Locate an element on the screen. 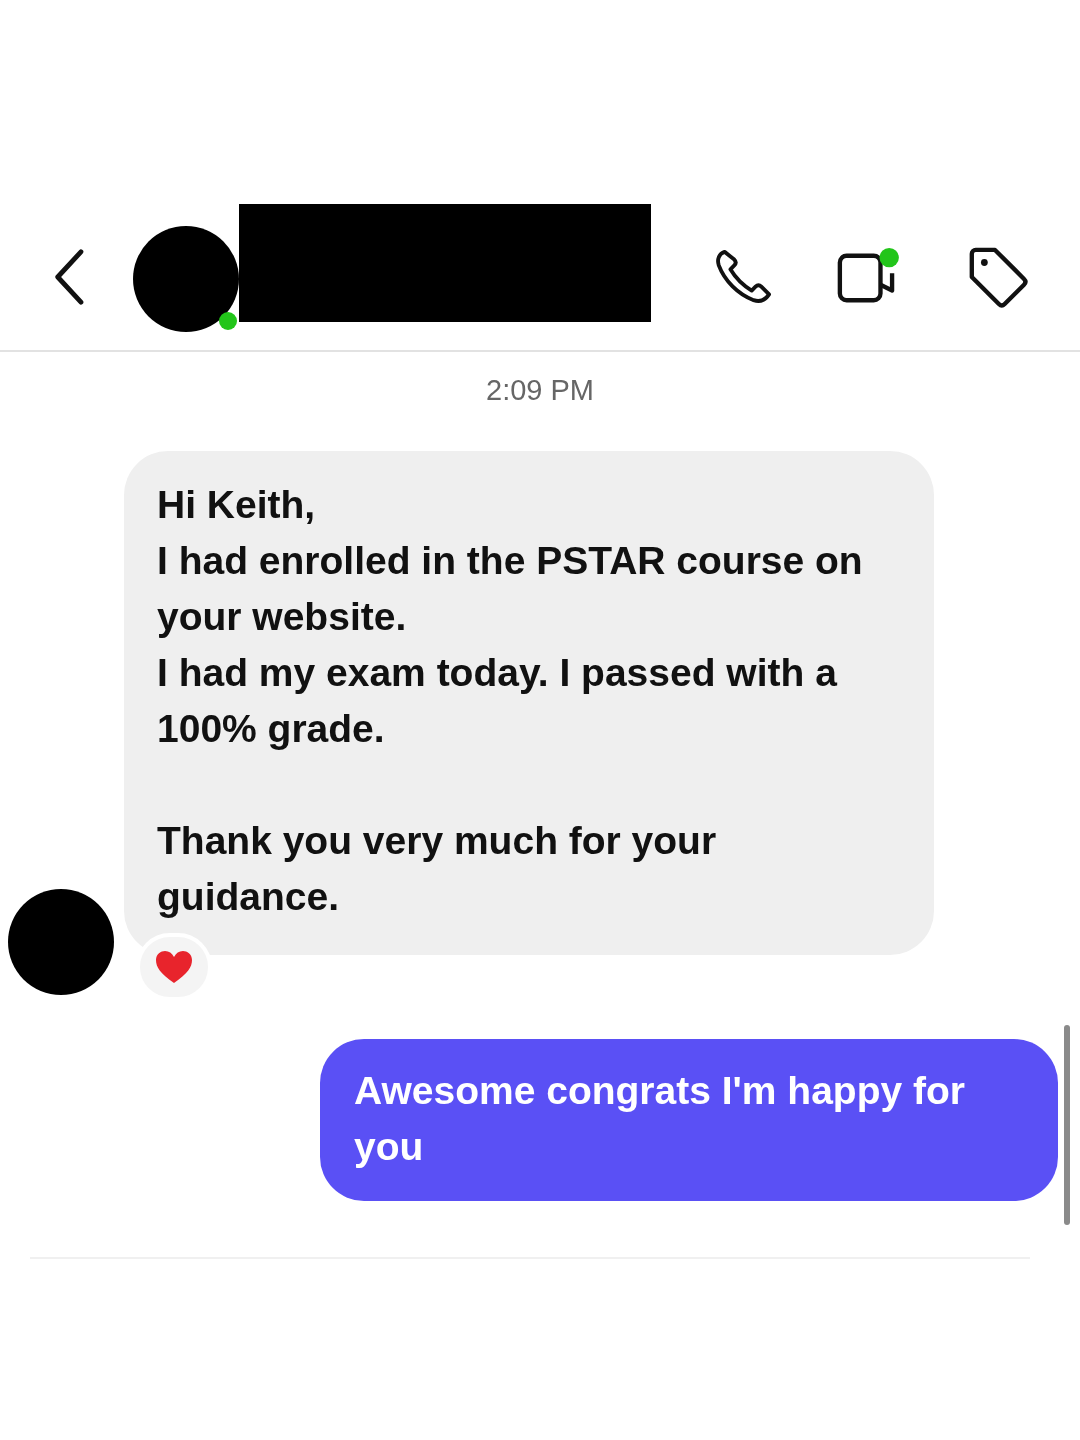  message-text: I had my exam today. I passed with a 100% grade. is located at coordinates (498, 701).